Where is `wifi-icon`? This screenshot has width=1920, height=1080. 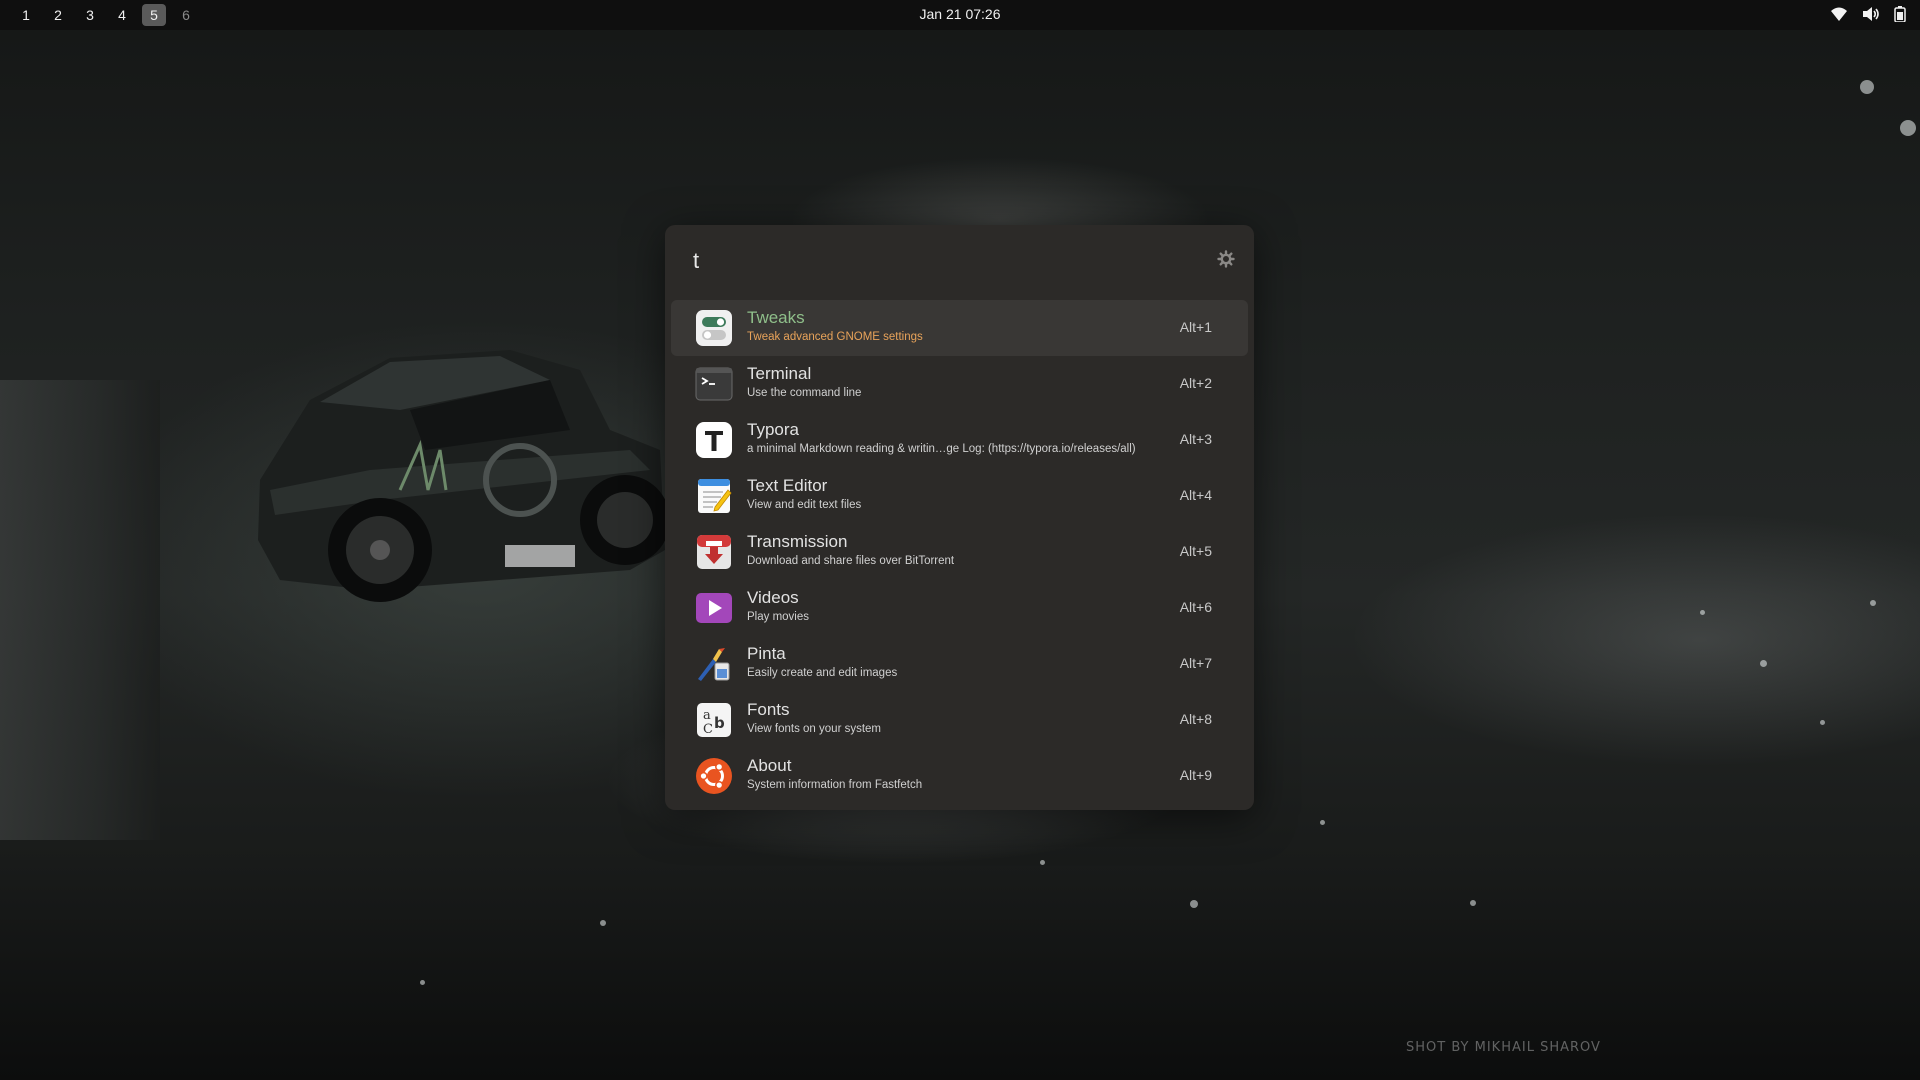
wifi-icon is located at coordinates (1839, 14).